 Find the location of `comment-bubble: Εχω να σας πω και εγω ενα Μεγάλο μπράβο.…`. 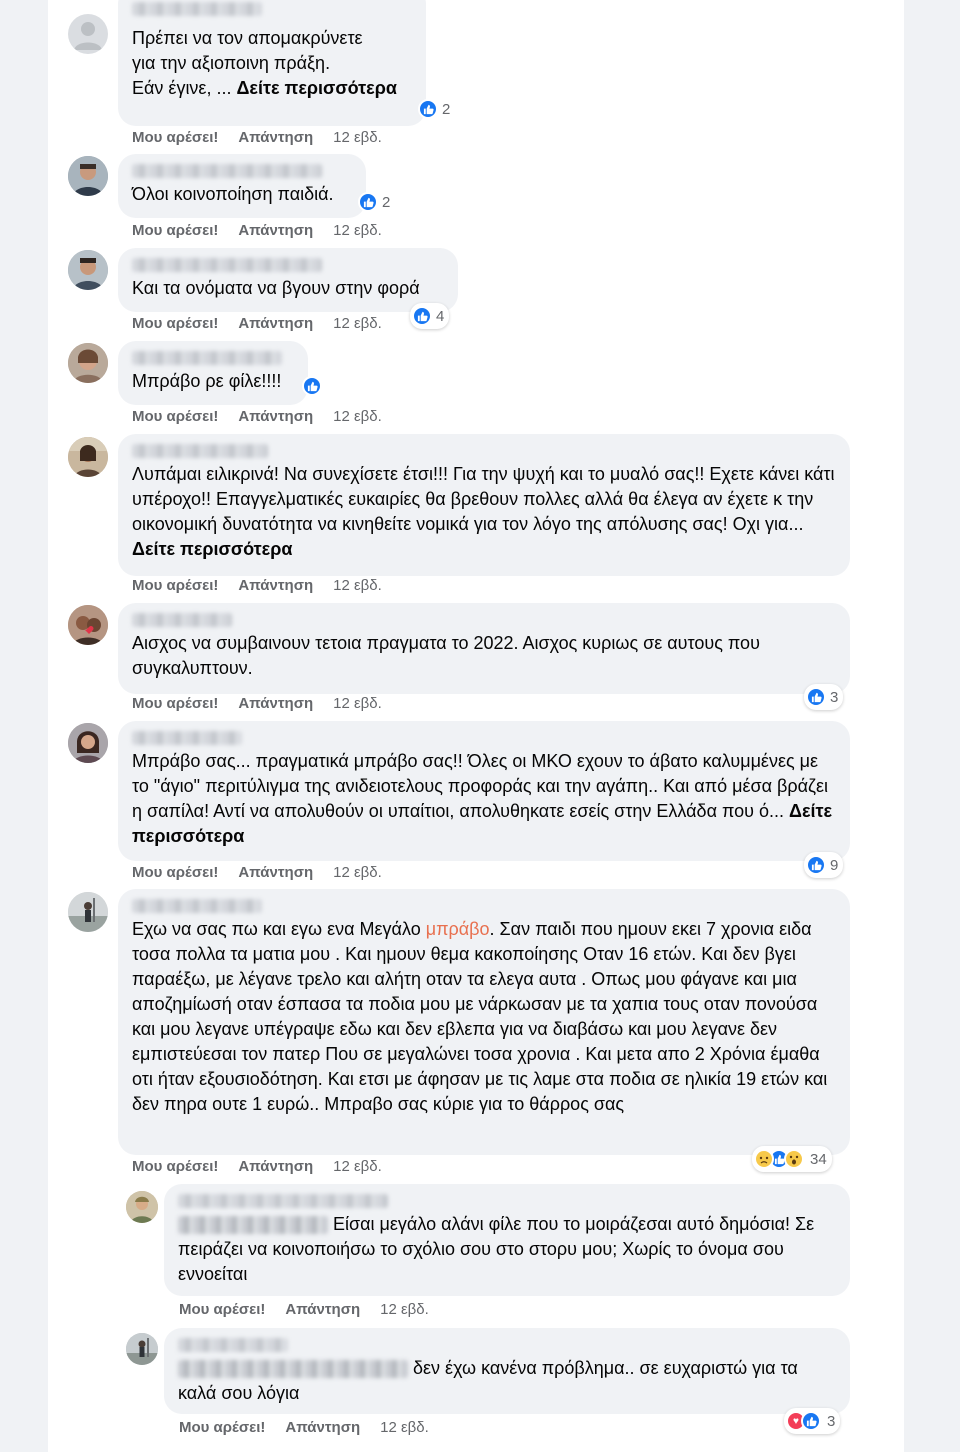

comment-bubble: Εχω να σας πω και εγω ενα Μεγάλο μπράβο.… is located at coordinates (484, 1022).